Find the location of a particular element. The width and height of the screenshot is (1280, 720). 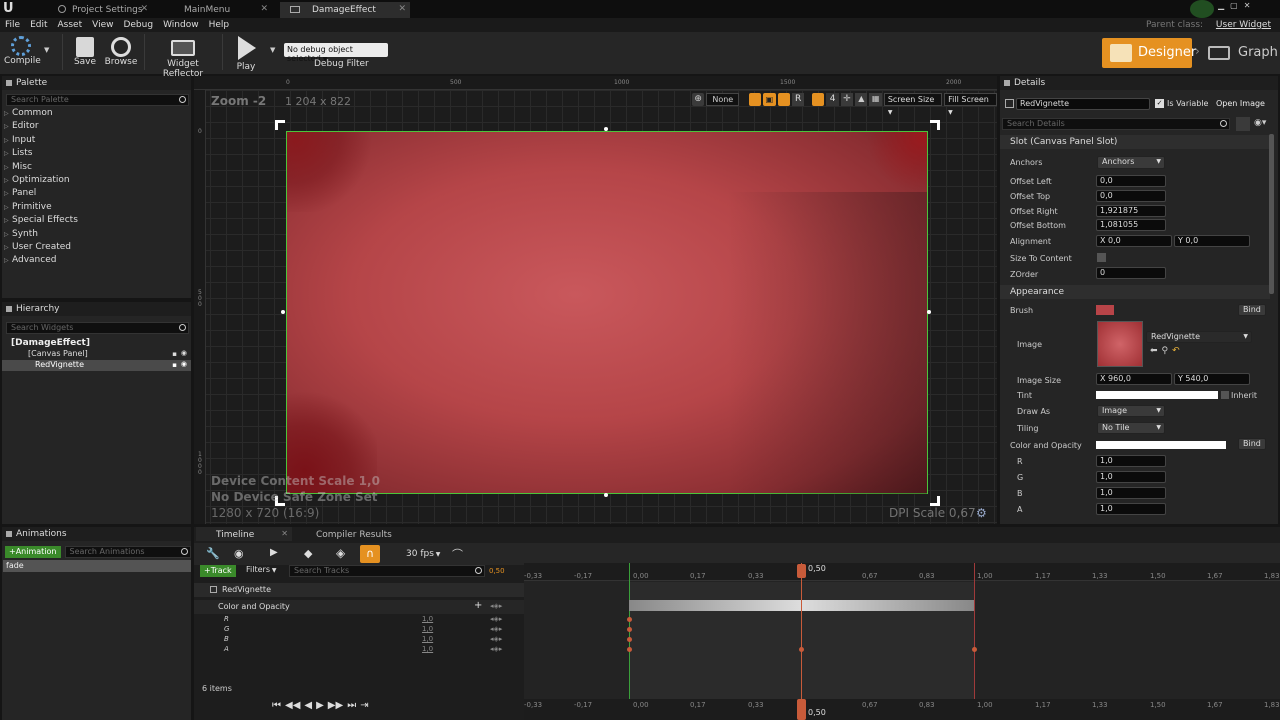

designer-button: Designer is located at coordinates (1149, 53).